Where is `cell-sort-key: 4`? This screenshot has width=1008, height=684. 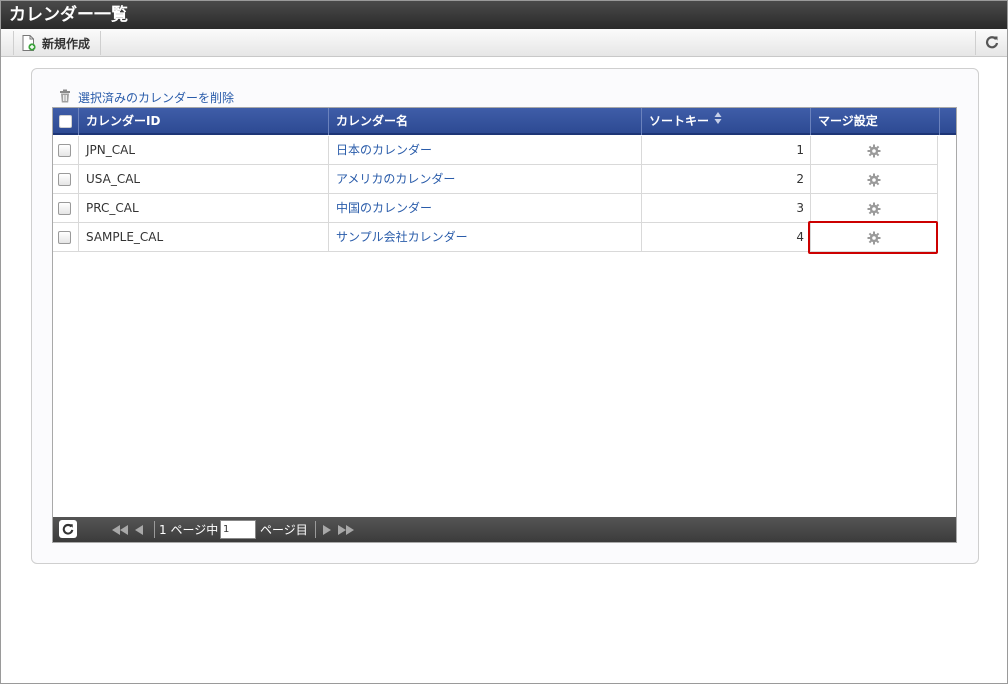 cell-sort-key: 4 is located at coordinates (726, 237).